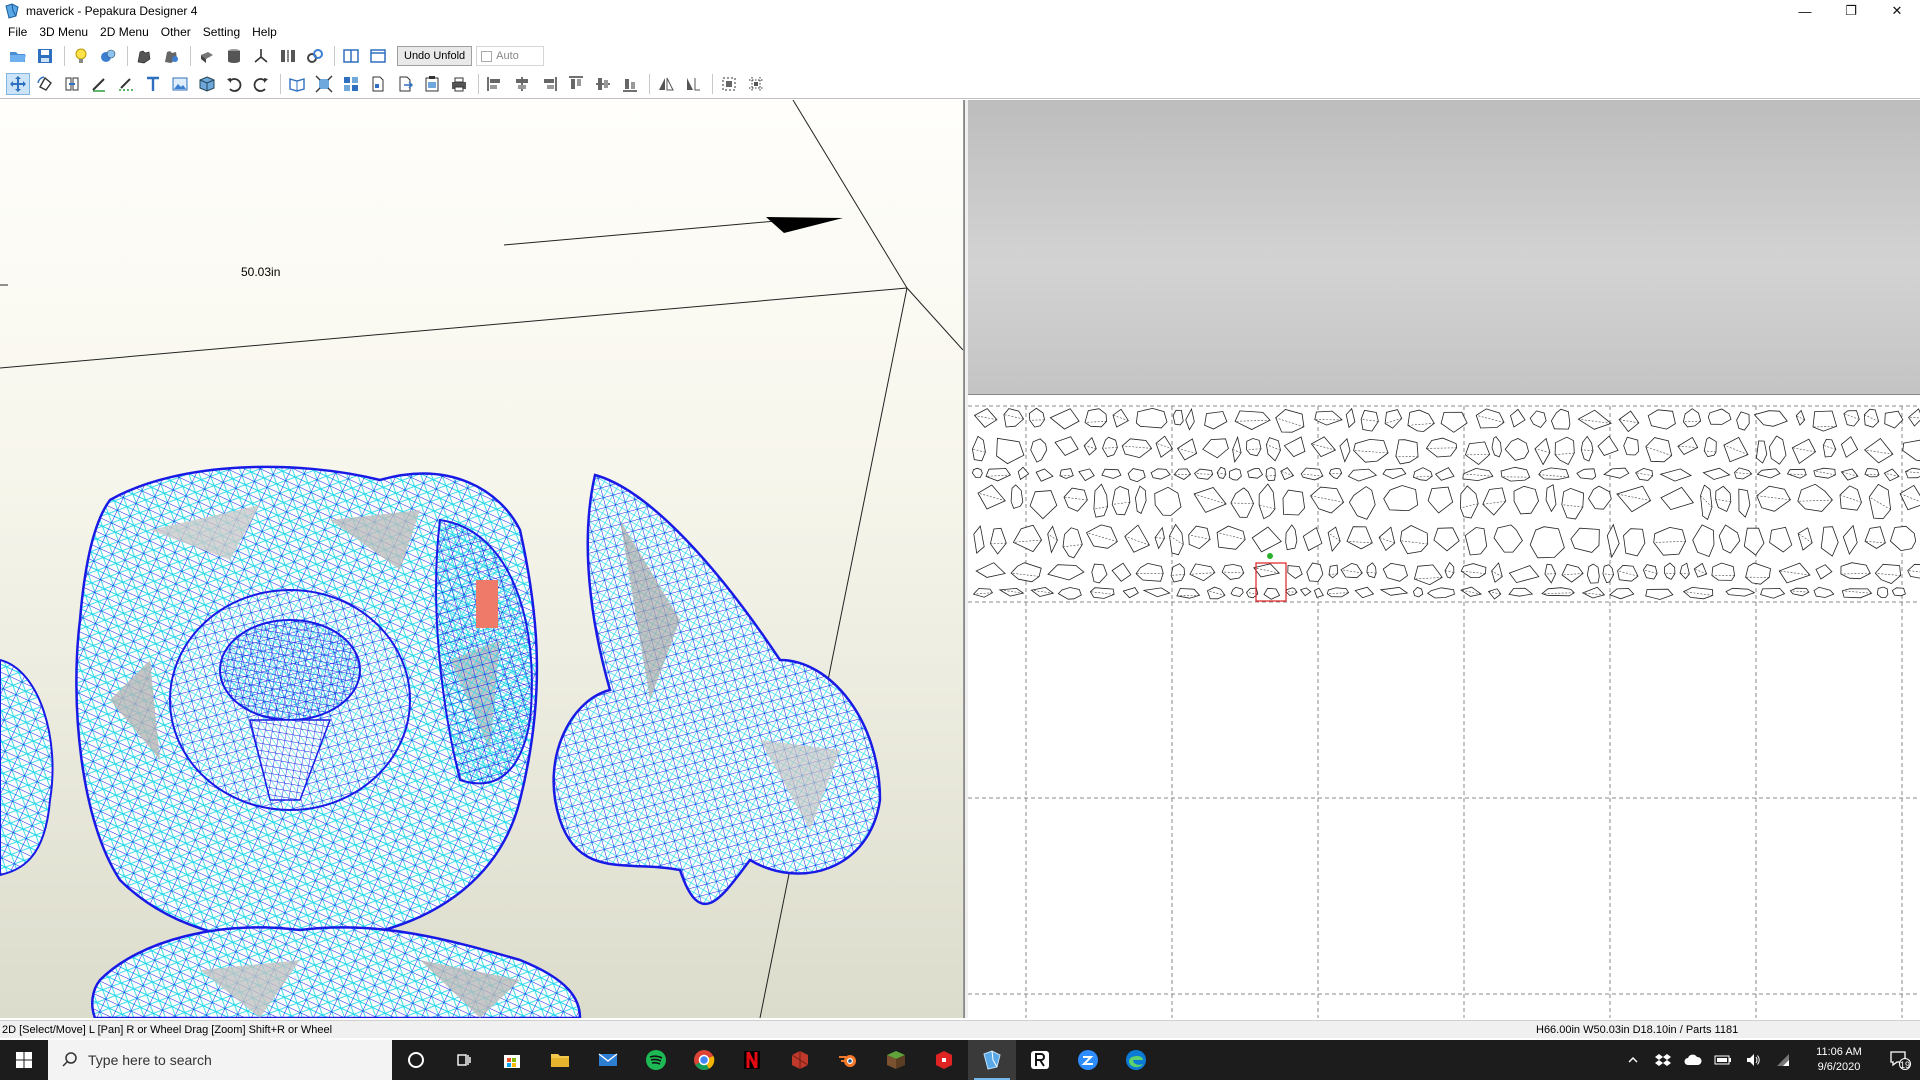 The image size is (1920, 1080). I want to click on arrange-button, so click(351, 84).